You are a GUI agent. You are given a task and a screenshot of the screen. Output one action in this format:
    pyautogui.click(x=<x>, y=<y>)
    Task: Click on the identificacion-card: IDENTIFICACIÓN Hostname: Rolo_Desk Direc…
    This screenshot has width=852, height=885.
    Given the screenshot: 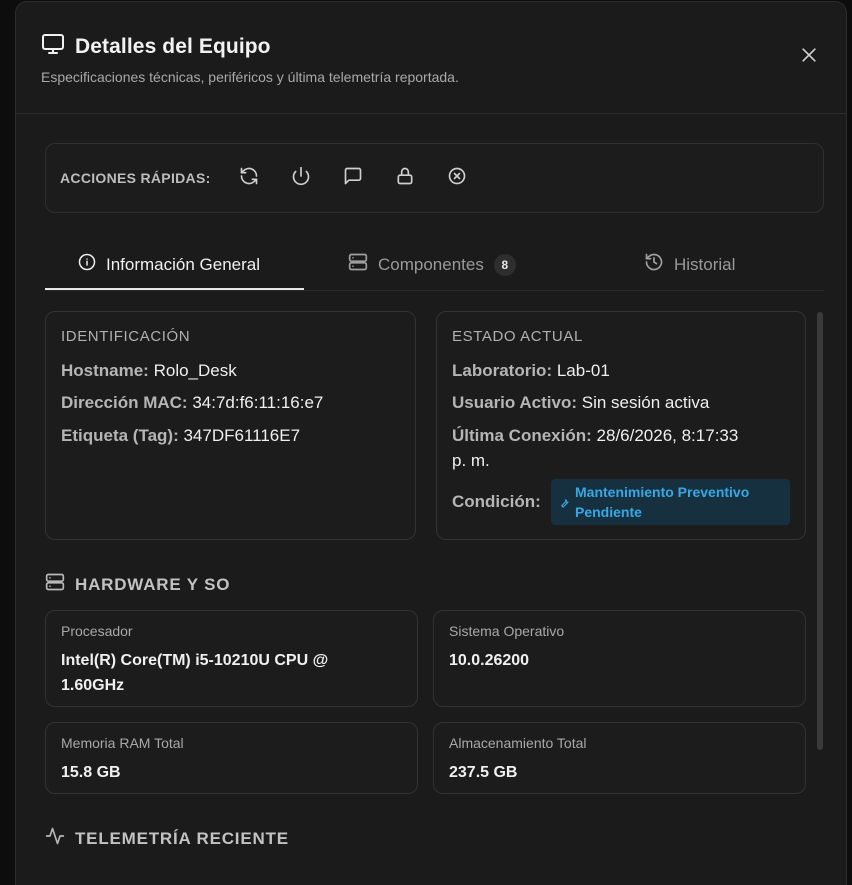 What is the action you would take?
    pyautogui.click(x=230, y=425)
    